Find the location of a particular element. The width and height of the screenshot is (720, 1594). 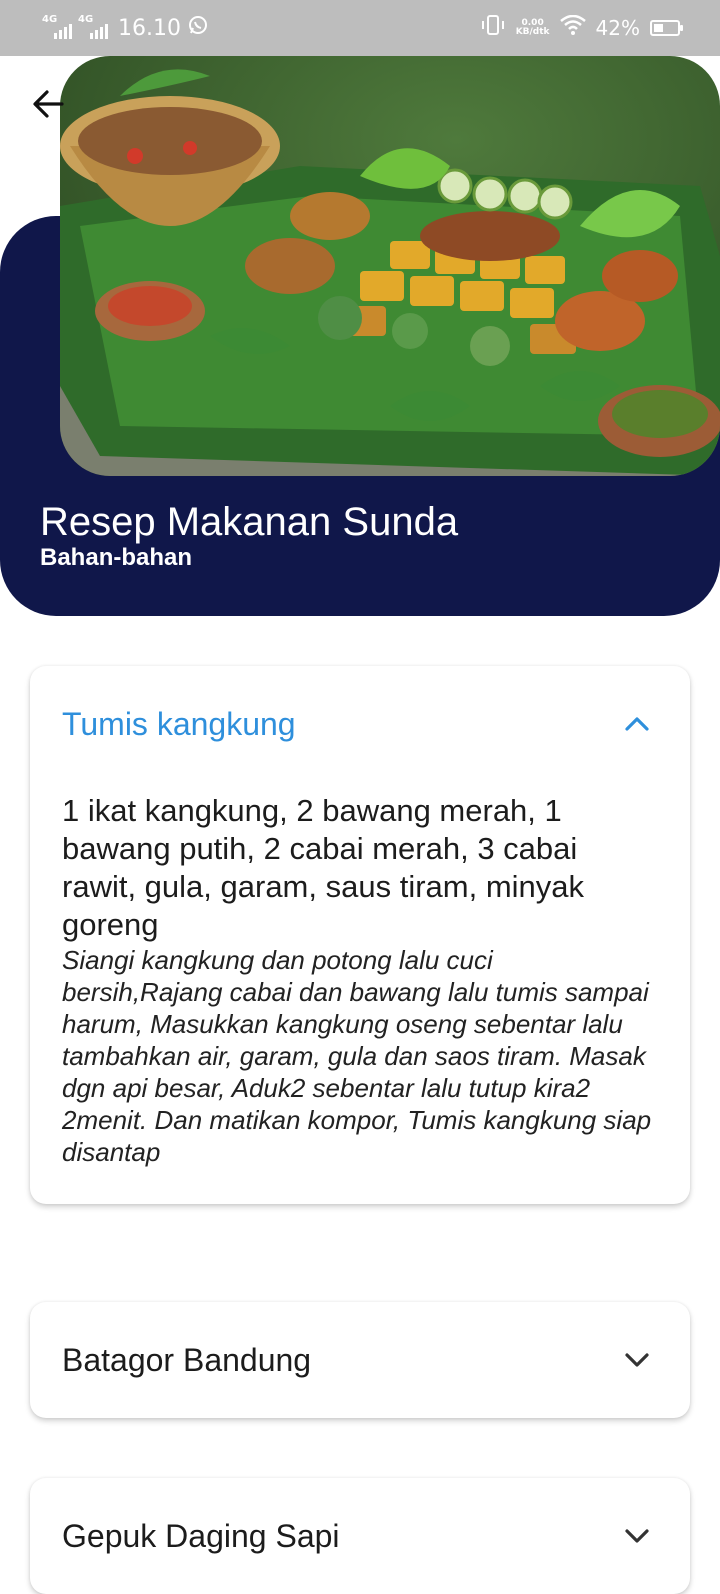

network-speed: 0.00 KB/dtk is located at coordinates (532, 27).